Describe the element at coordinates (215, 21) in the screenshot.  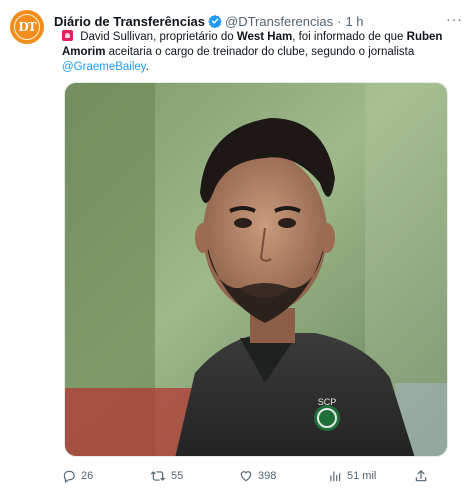
I see `verified-badge-icon` at that location.